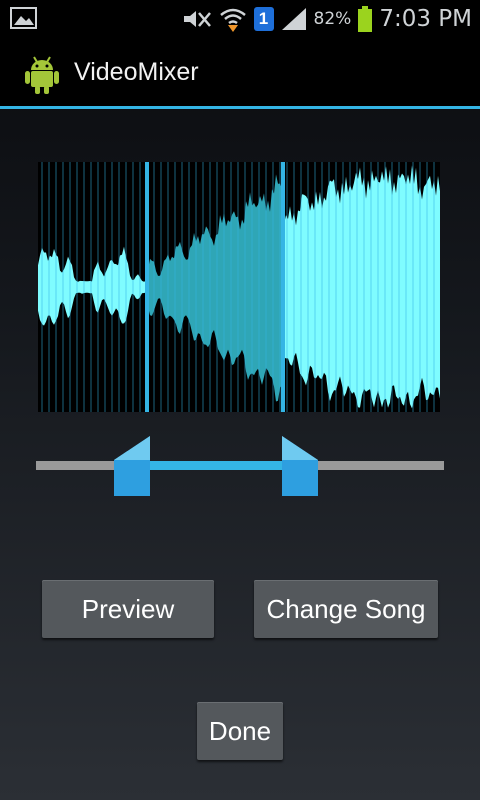  I want to click on end-marker, so click(283, 287).